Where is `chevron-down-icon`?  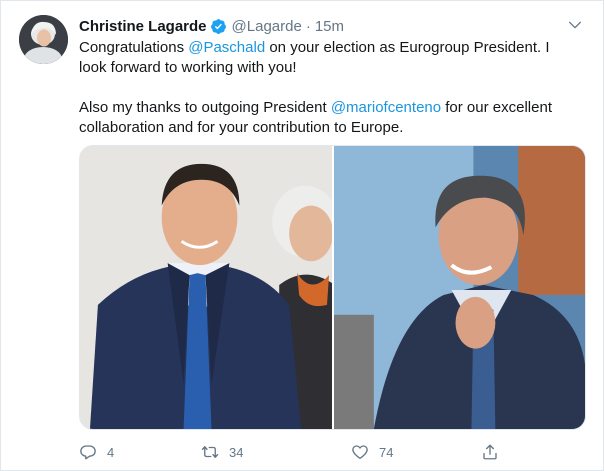
chevron-down-icon is located at coordinates (575, 25).